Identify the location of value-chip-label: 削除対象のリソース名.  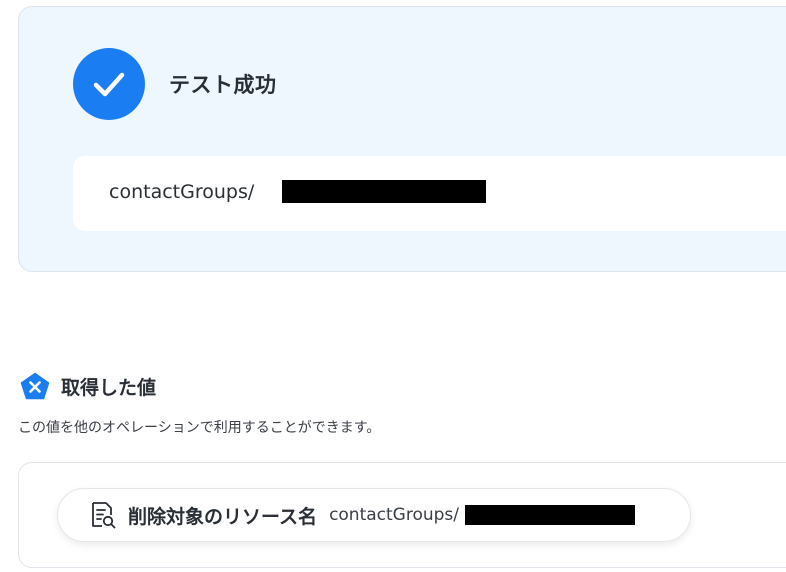
(223, 516).